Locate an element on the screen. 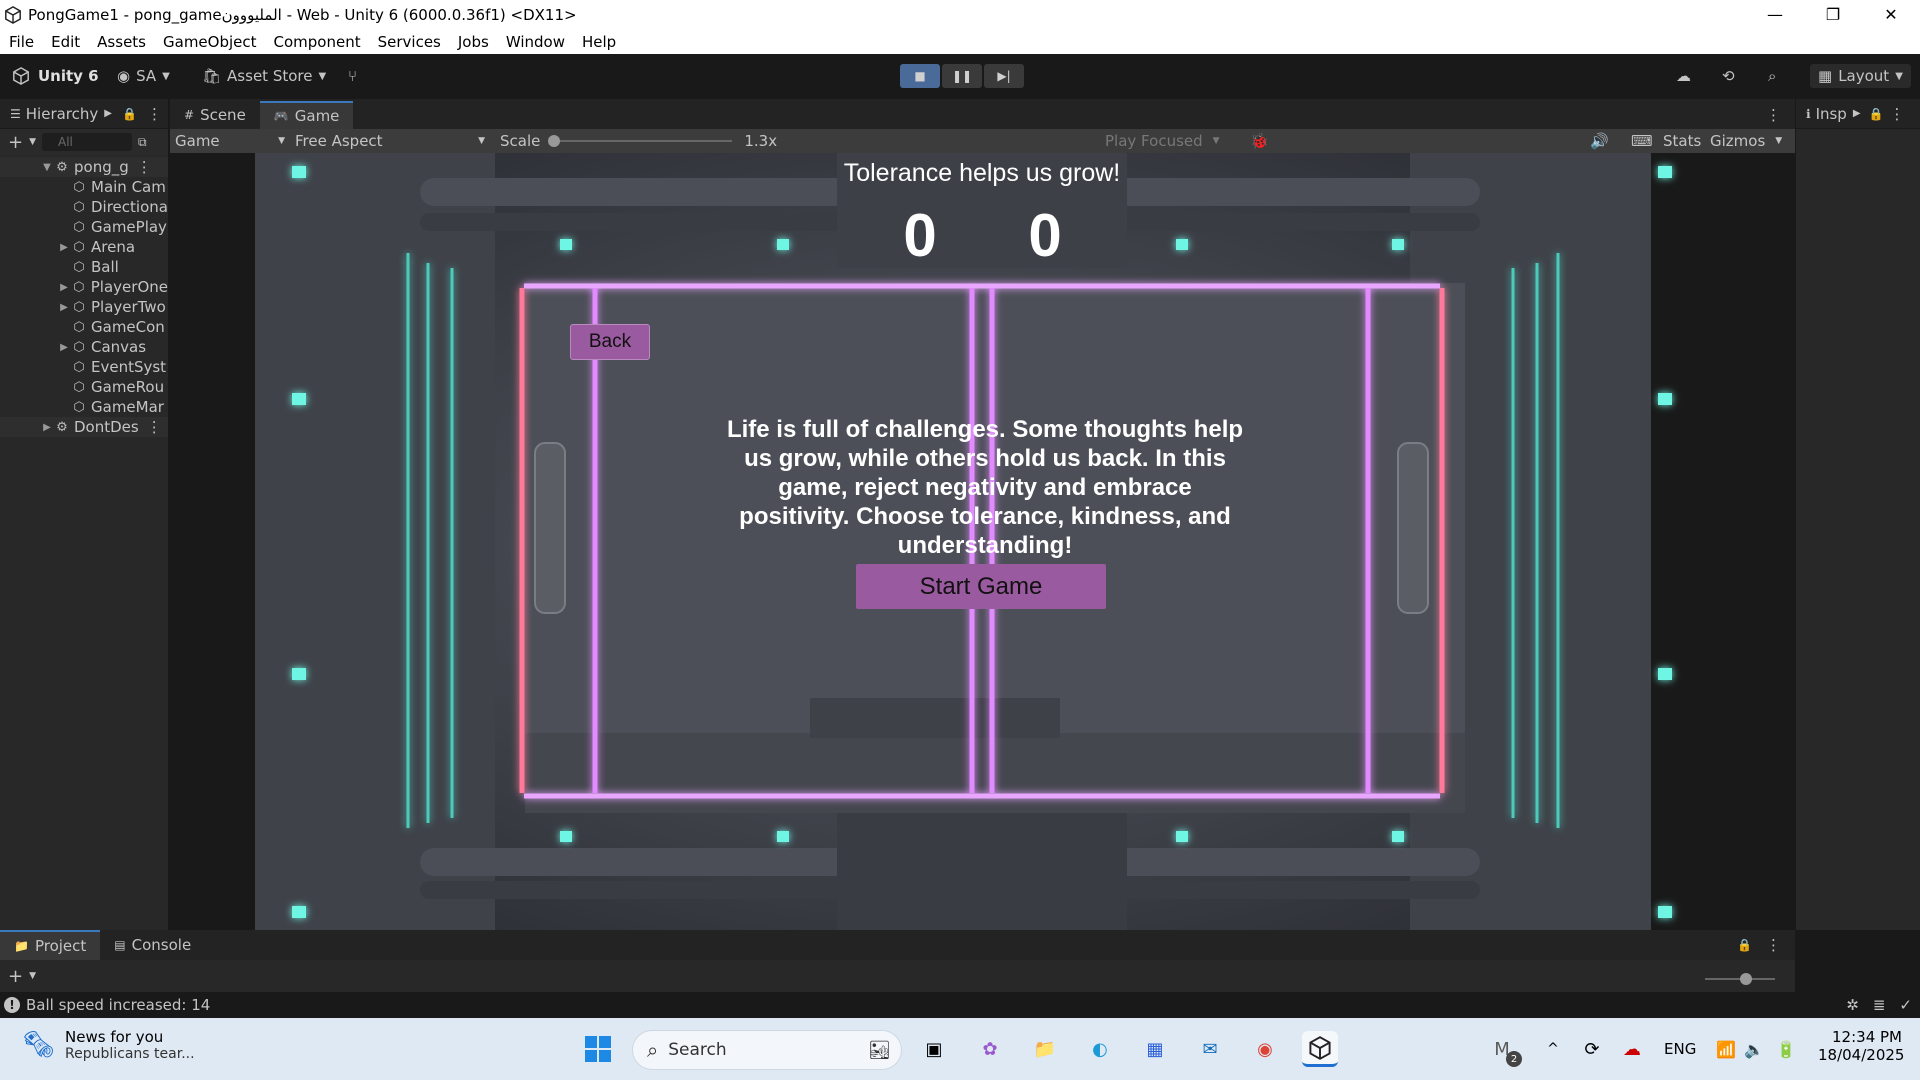  stats-button: Stats is located at coordinates (1682, 141).